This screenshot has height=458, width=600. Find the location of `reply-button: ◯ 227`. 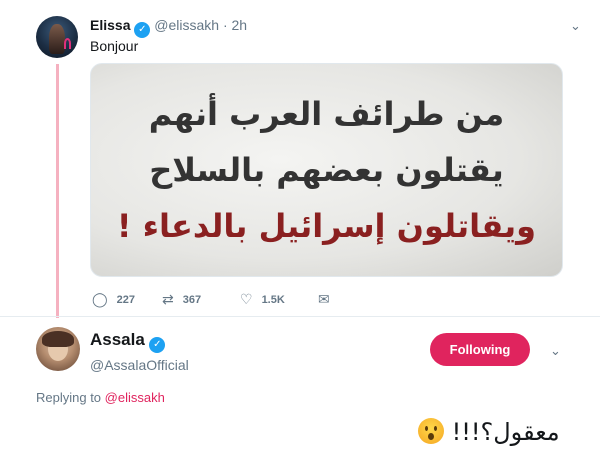

reply-button: ◯ 227 is located at coordinates (113, 300).